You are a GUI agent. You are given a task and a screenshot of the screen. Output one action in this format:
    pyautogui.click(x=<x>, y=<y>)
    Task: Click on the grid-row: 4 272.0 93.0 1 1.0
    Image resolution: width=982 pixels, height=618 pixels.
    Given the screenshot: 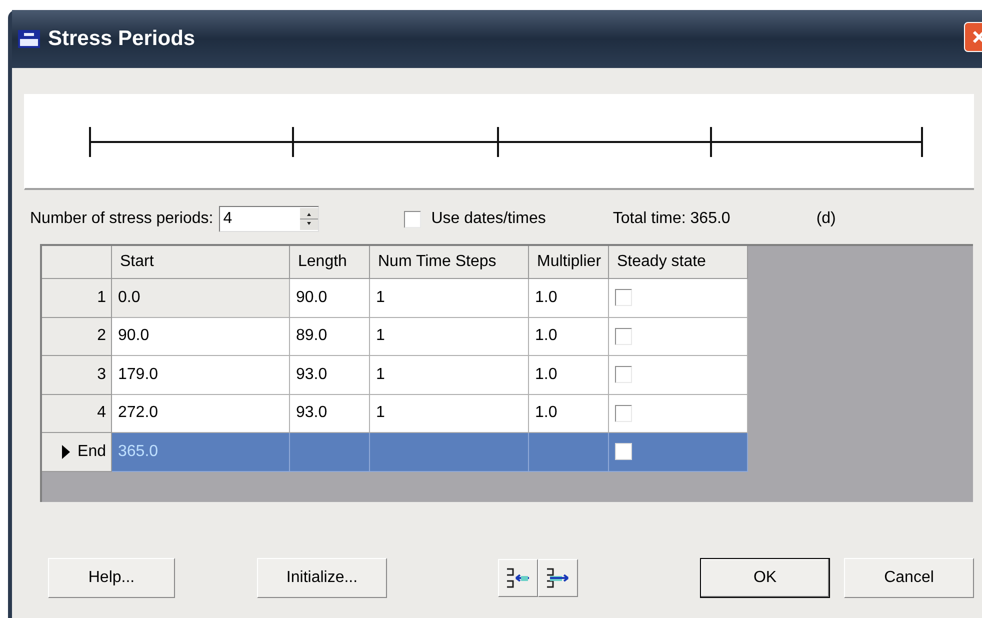 What is the action you would take?
    pyautogui.click(x=507, y=413)
    